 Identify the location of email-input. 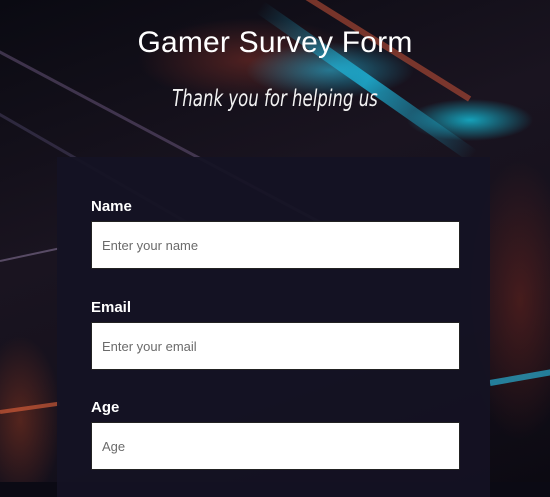
(275, 346).